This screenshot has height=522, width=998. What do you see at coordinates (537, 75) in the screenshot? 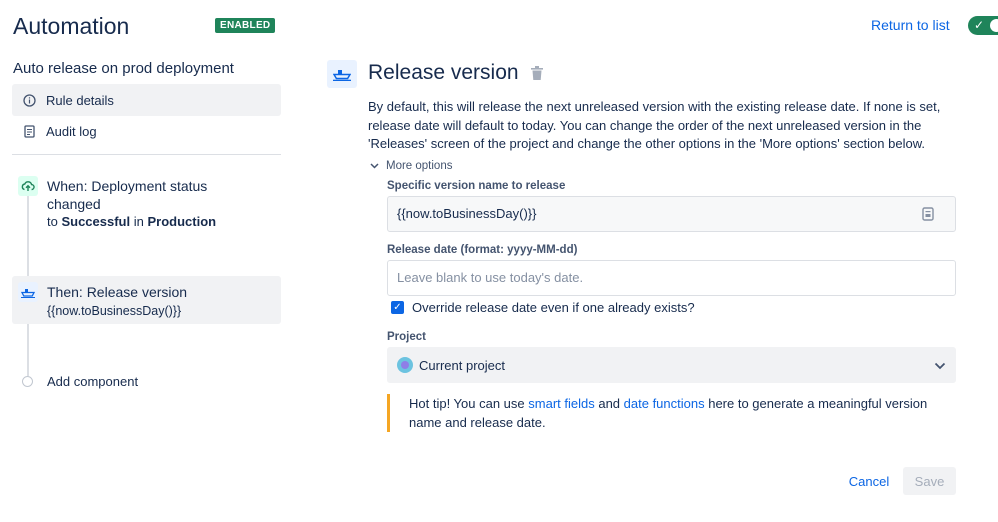
I see `trash-icon` at bounding box center [537, 75].